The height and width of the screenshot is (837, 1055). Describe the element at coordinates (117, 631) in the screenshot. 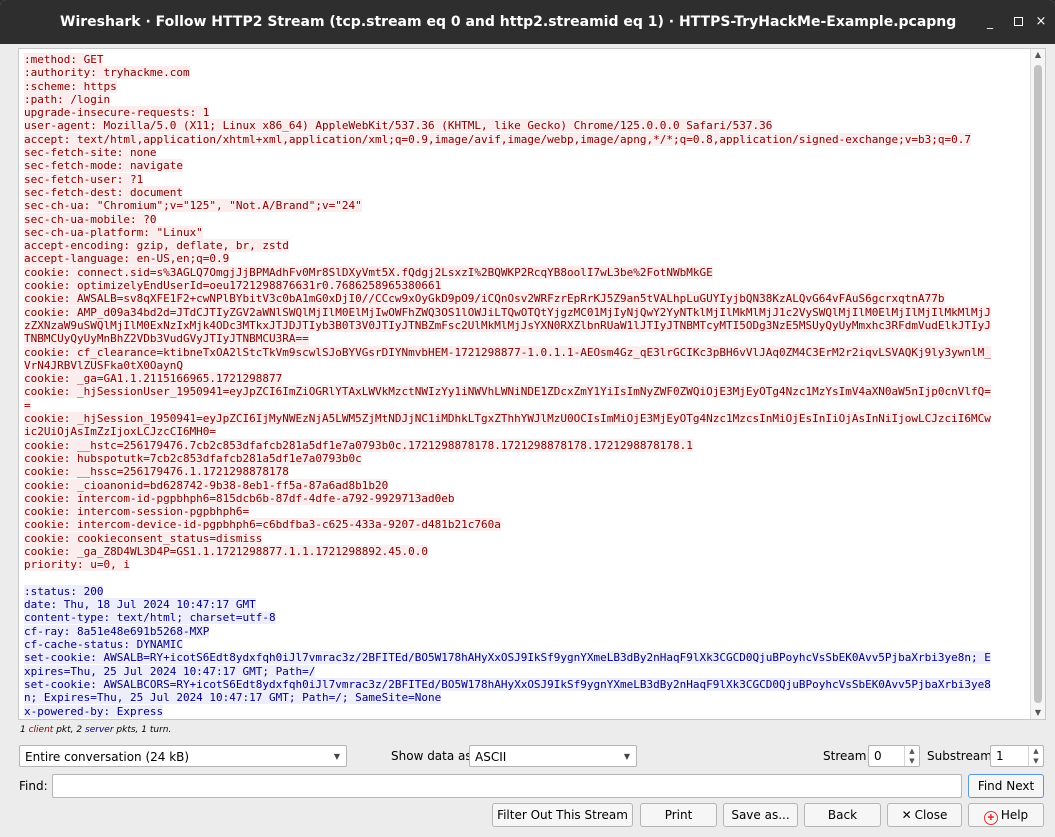

I see `server-text-line: cf-ray: 8a51e48e691b5268-MXP` at that location.